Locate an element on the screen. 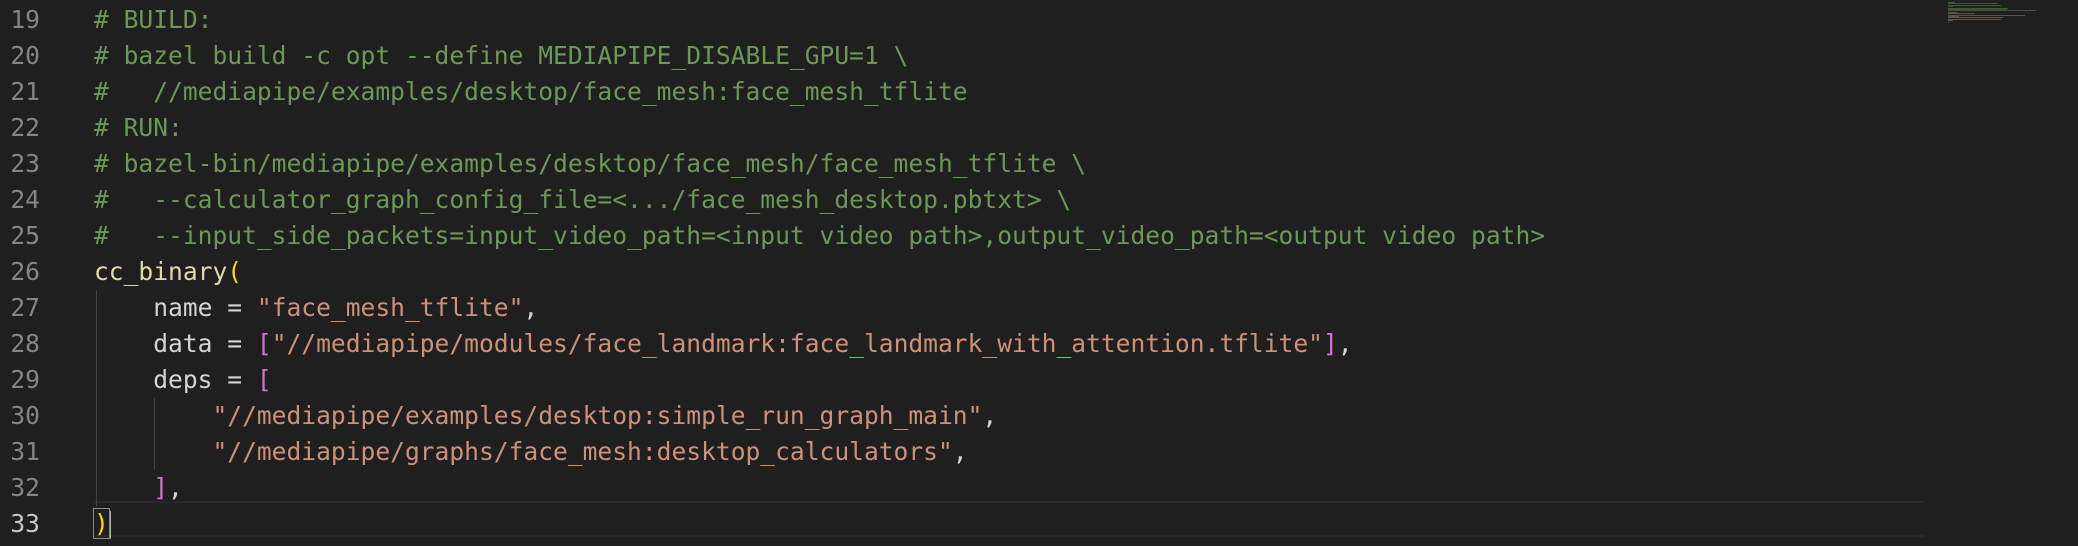 The image size is (2078, 546). code-line: cc_binary( is located at coordinates (168, 272).